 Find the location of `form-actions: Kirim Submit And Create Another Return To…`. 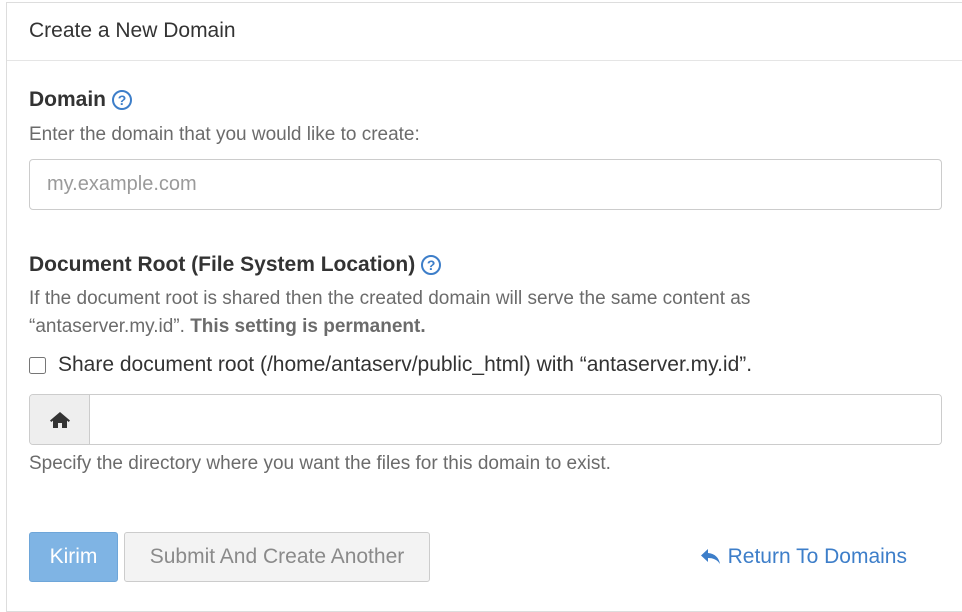

form-actions: Kirim Submit And Create Another Return To… is located at coordinates (486, 557).